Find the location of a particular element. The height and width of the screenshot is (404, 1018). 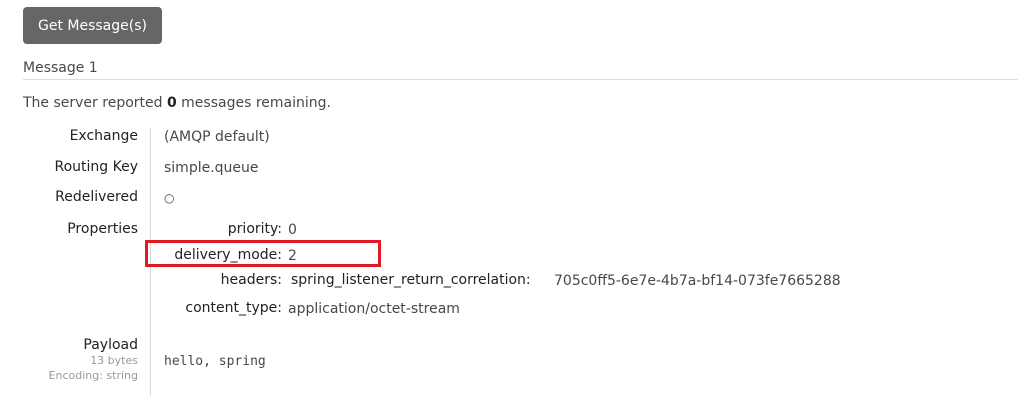

property-key-priority: priority: is located at coordinates (254, 229).